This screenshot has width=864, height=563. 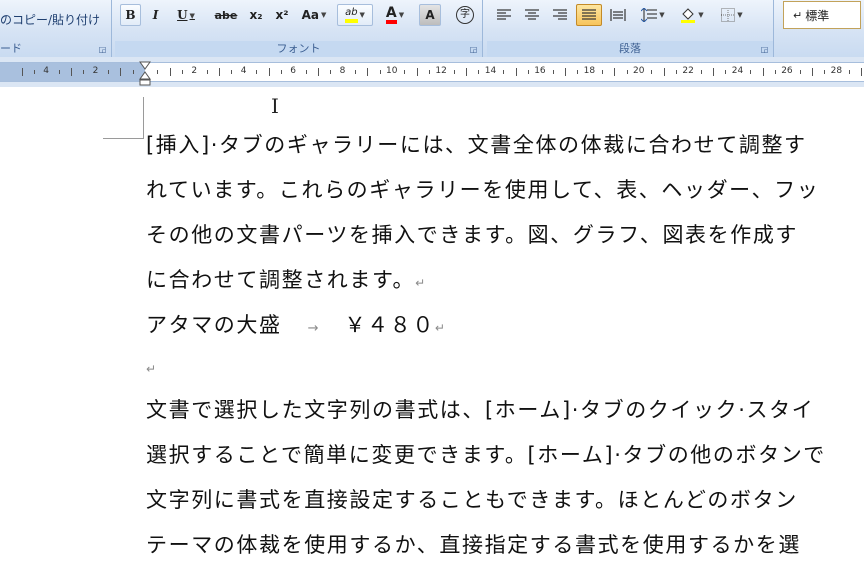 I want to click on distributed-icon, so click(x=618, y=15).